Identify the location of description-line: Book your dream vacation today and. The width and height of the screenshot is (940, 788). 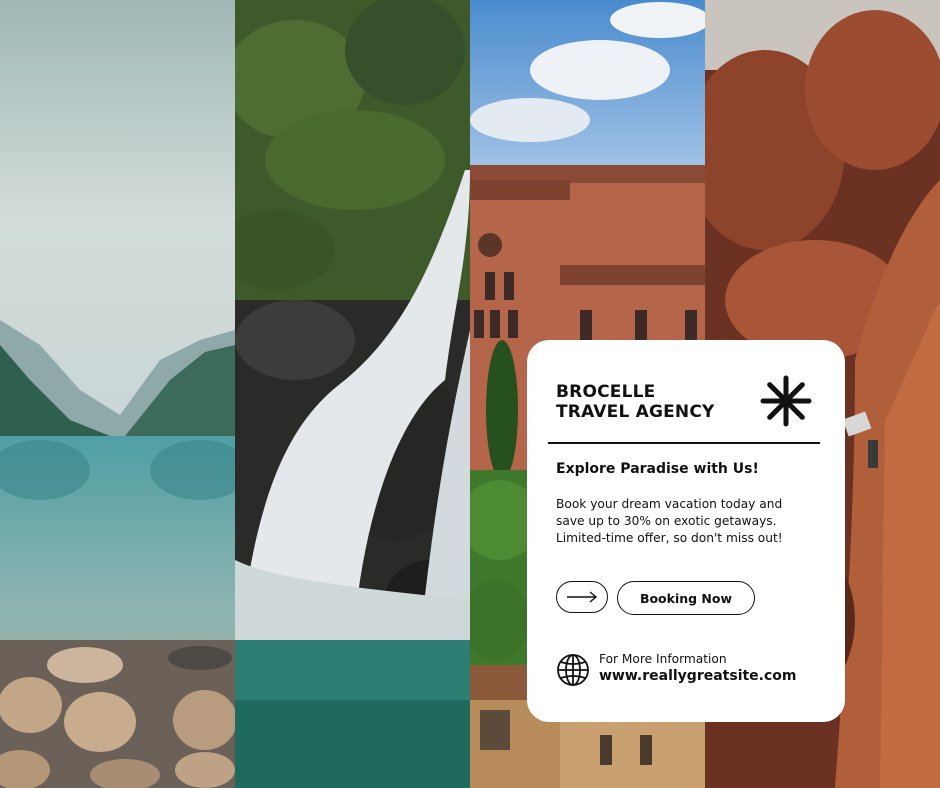
(669, 504).